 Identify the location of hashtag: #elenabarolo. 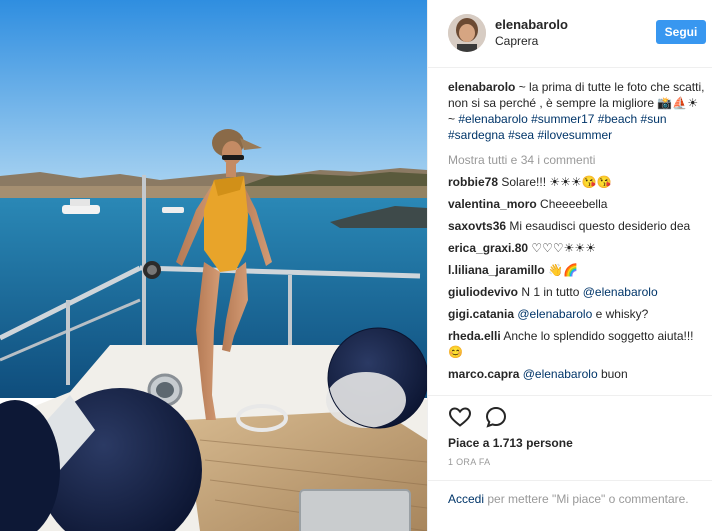
(492, 119).